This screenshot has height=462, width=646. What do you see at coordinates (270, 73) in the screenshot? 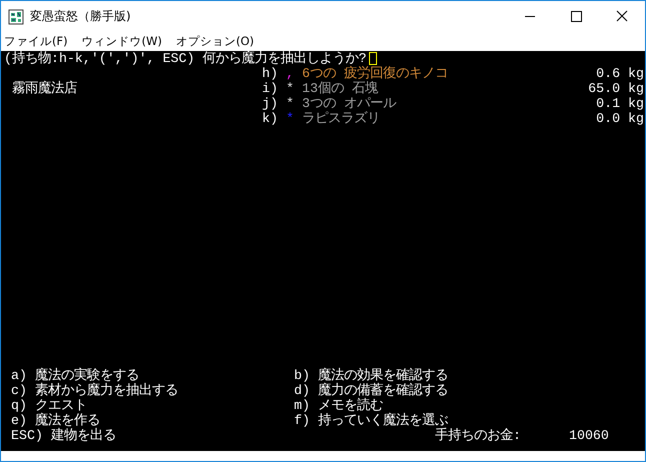
I see `item-key: h)` at bounding box center [270, 73].